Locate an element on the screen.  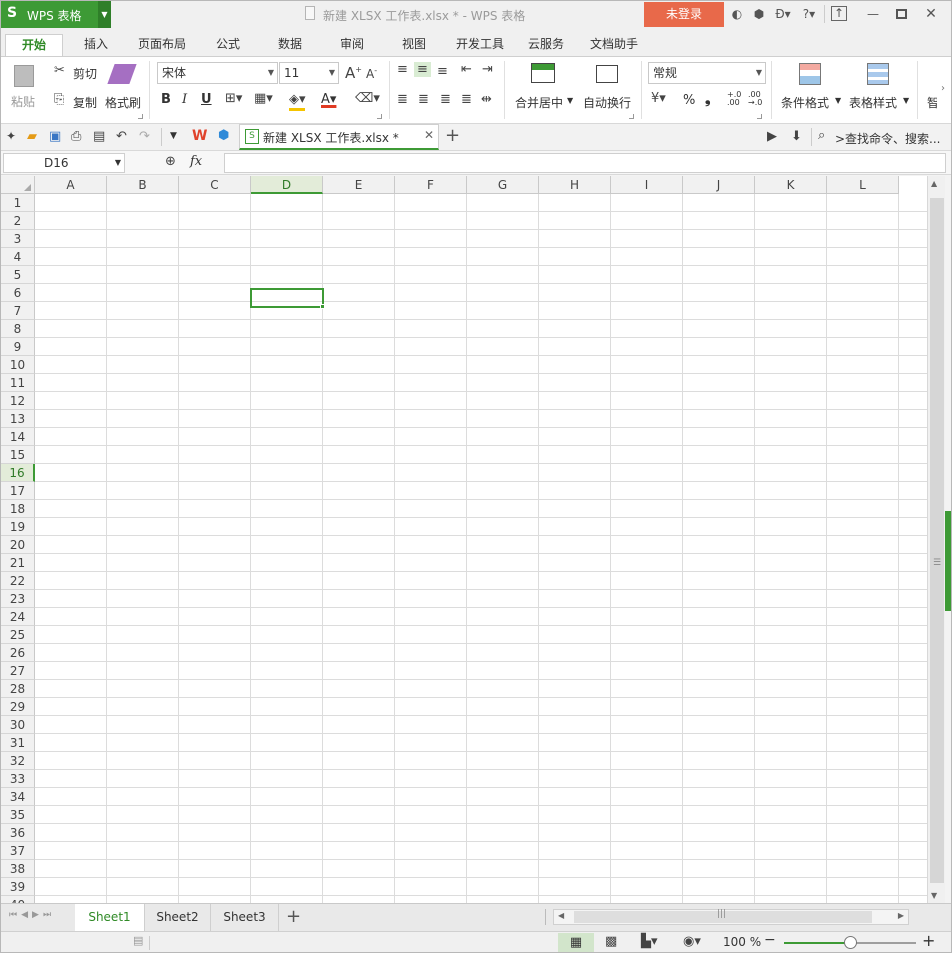
fill-pattern-icon: ▦▾ is located at coordinates (263, 98).